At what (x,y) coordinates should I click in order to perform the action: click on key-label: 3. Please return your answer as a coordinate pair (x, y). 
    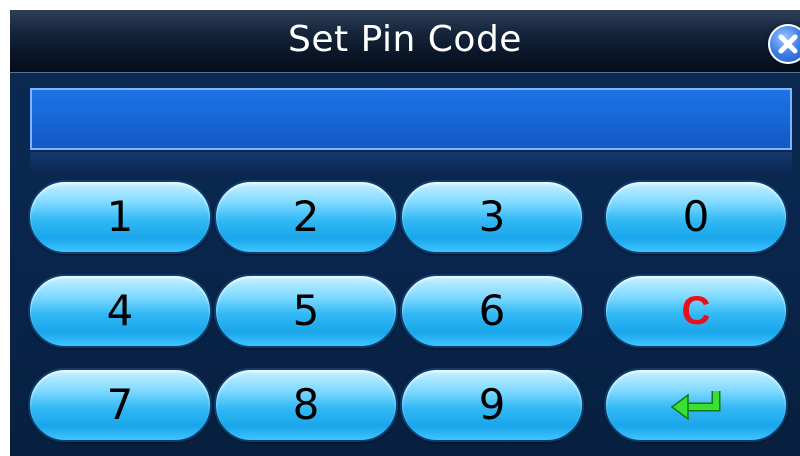
    Looking at the image, I should click on (492, 216).